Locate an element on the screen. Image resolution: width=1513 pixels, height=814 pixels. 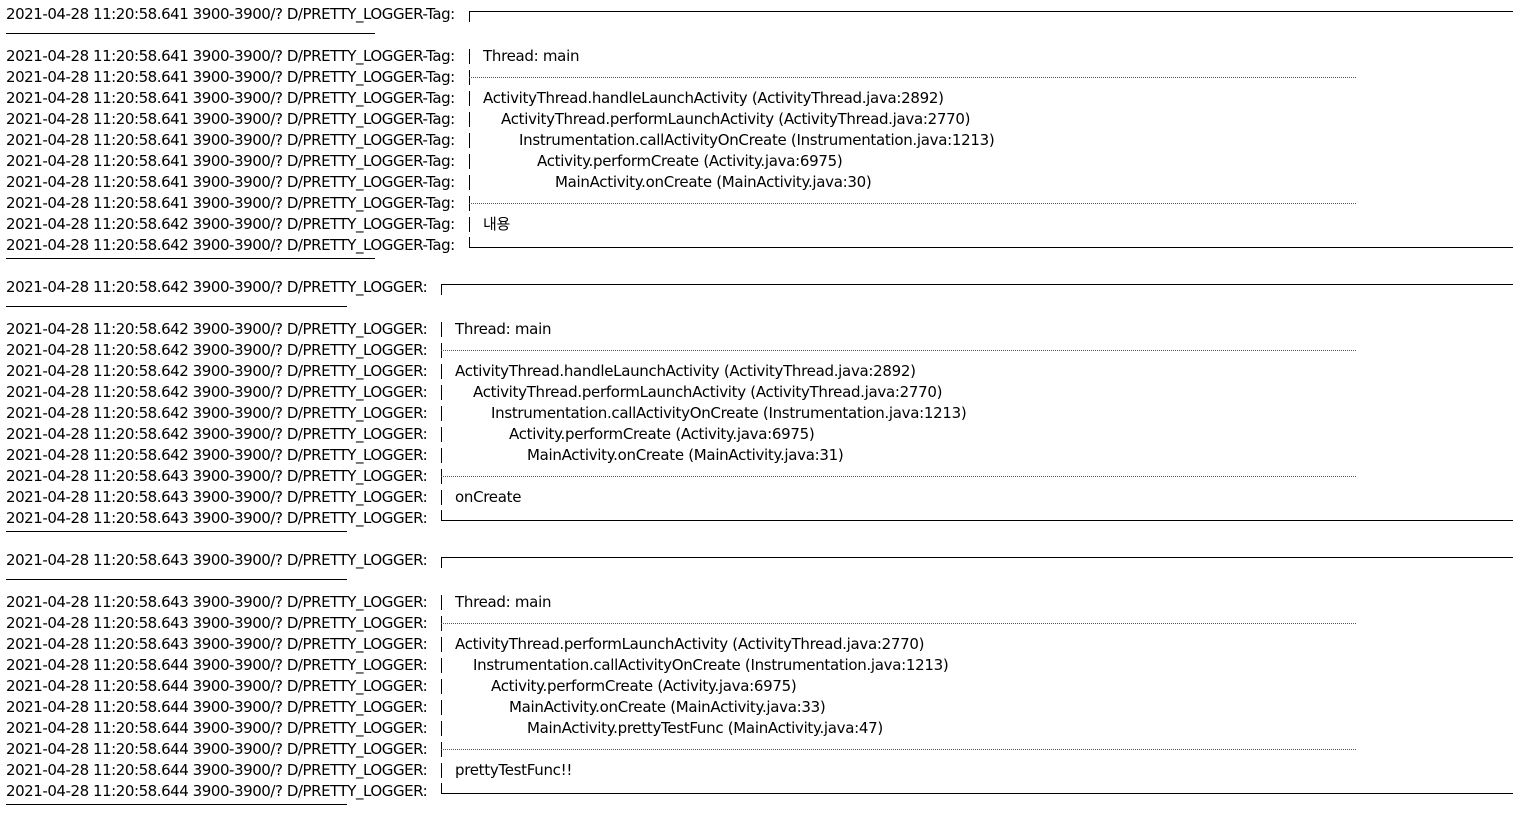
log-message: 내용 is located at coordinates (497, 224).